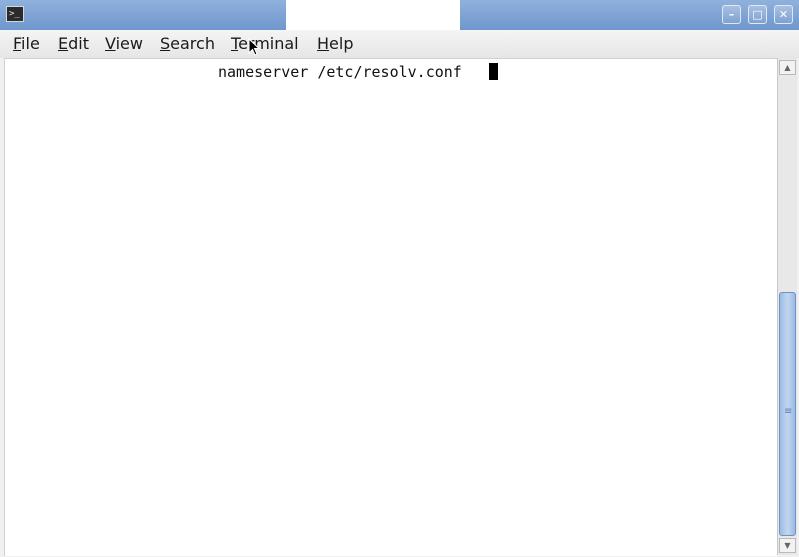 The image size is (799, 557). I want to click on menu-edit: Edit, so click(73, 44).